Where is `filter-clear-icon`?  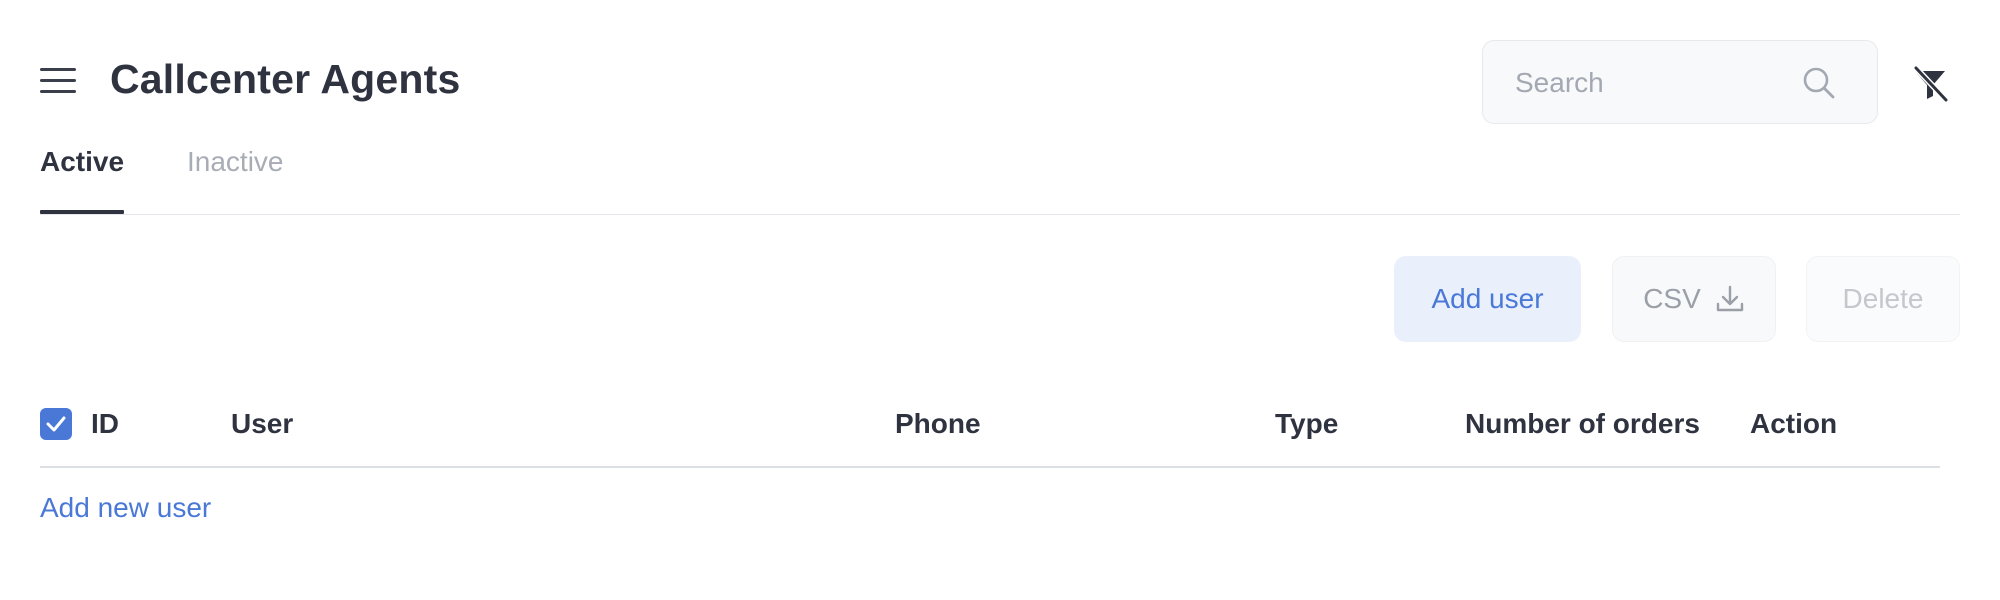 filter-clear-icon is located at coordinates (1930, 84).